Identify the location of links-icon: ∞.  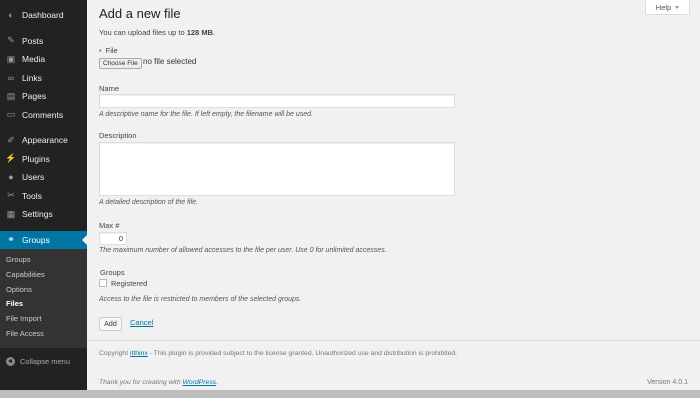
(11, 77).